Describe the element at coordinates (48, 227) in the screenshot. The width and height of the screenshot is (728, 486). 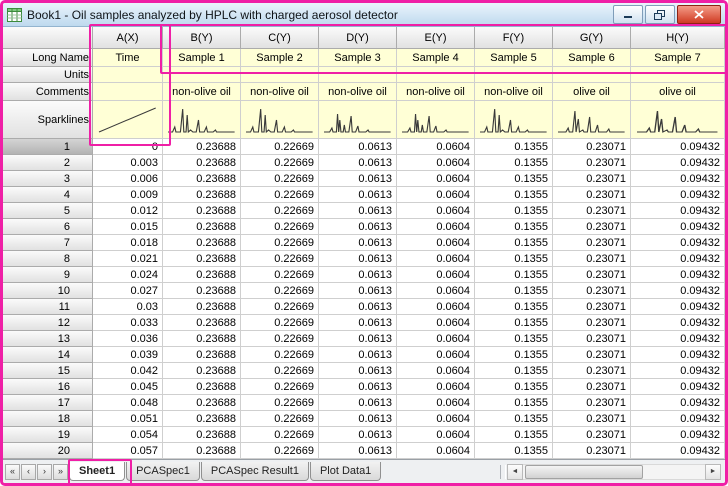
I see `row-header: 6` at that location.